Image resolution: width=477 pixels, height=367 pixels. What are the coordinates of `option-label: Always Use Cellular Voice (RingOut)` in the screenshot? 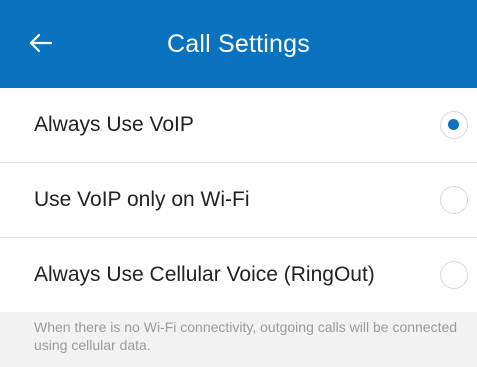 It's located at (204, 274).